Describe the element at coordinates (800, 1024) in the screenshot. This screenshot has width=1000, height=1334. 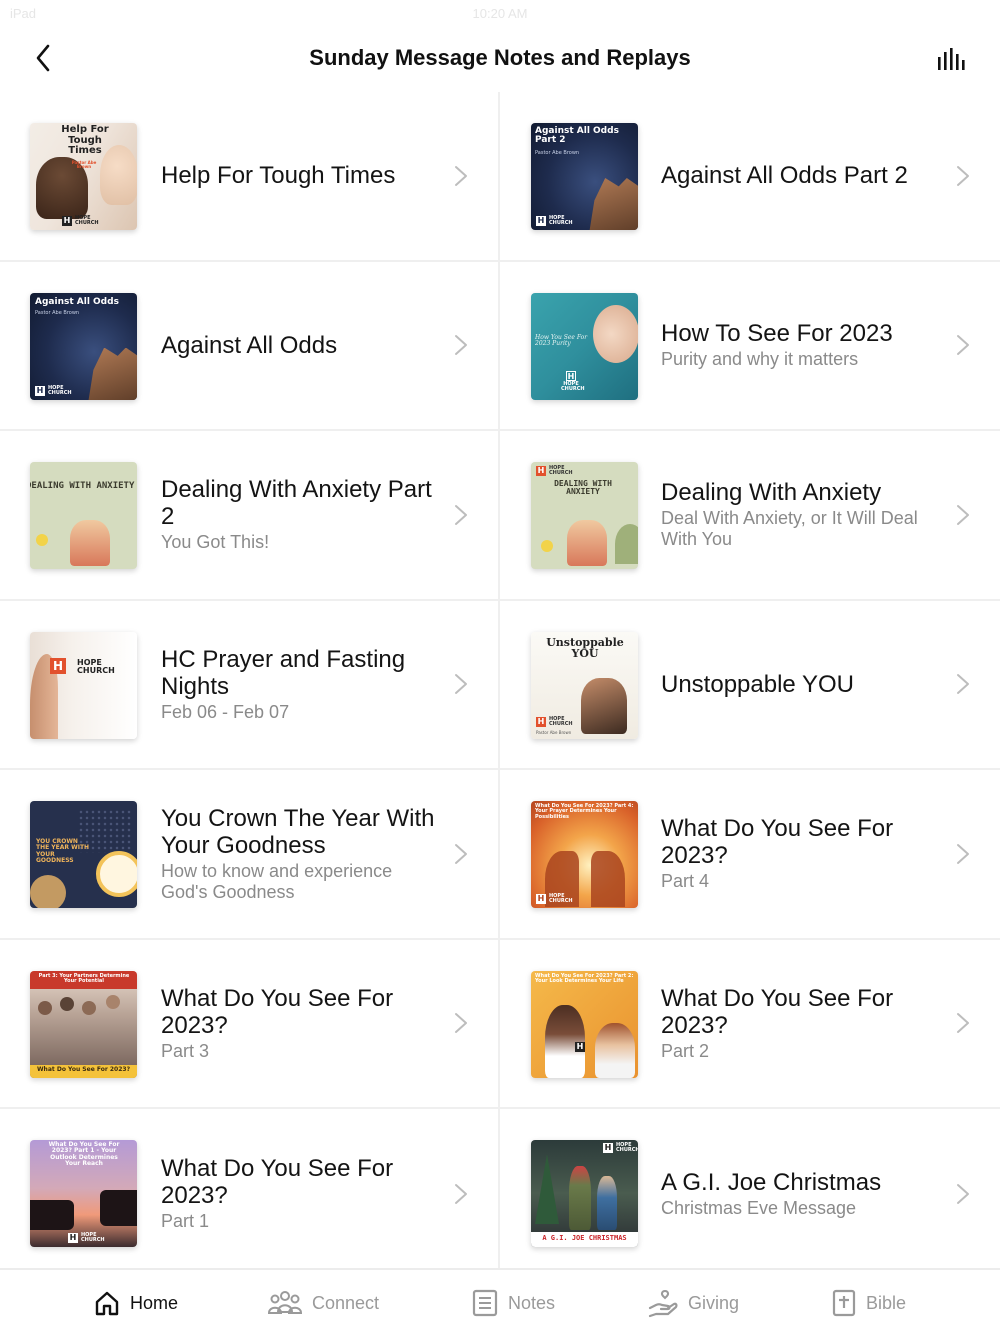
I see `message-text: What Do You See For 2023? Part 2` at that location.